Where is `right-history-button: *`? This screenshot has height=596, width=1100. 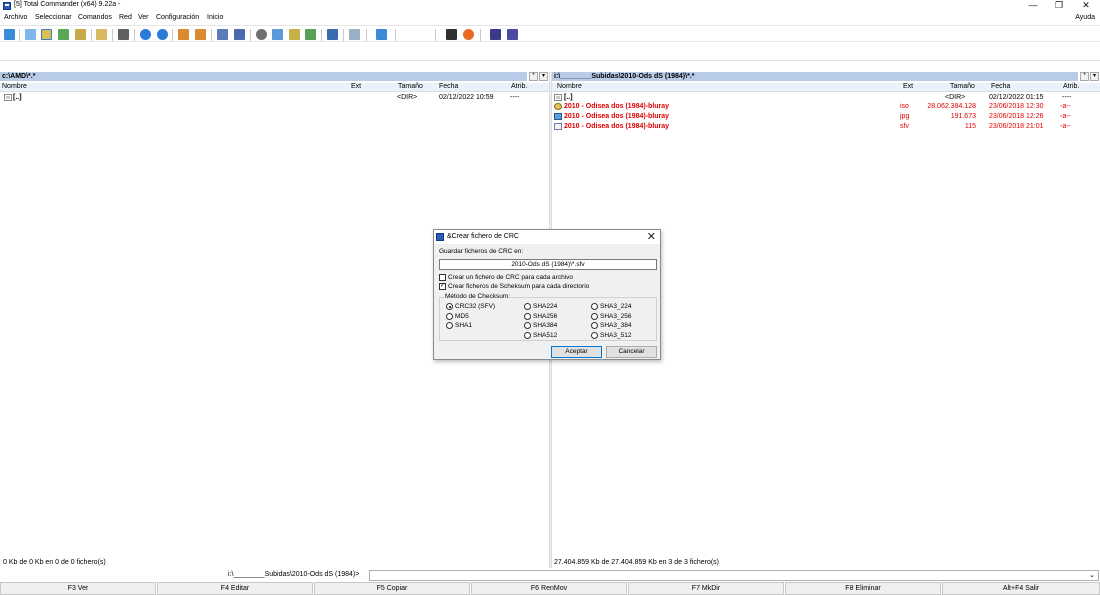 right-history-button: * is located at coordinates (1084, 76).